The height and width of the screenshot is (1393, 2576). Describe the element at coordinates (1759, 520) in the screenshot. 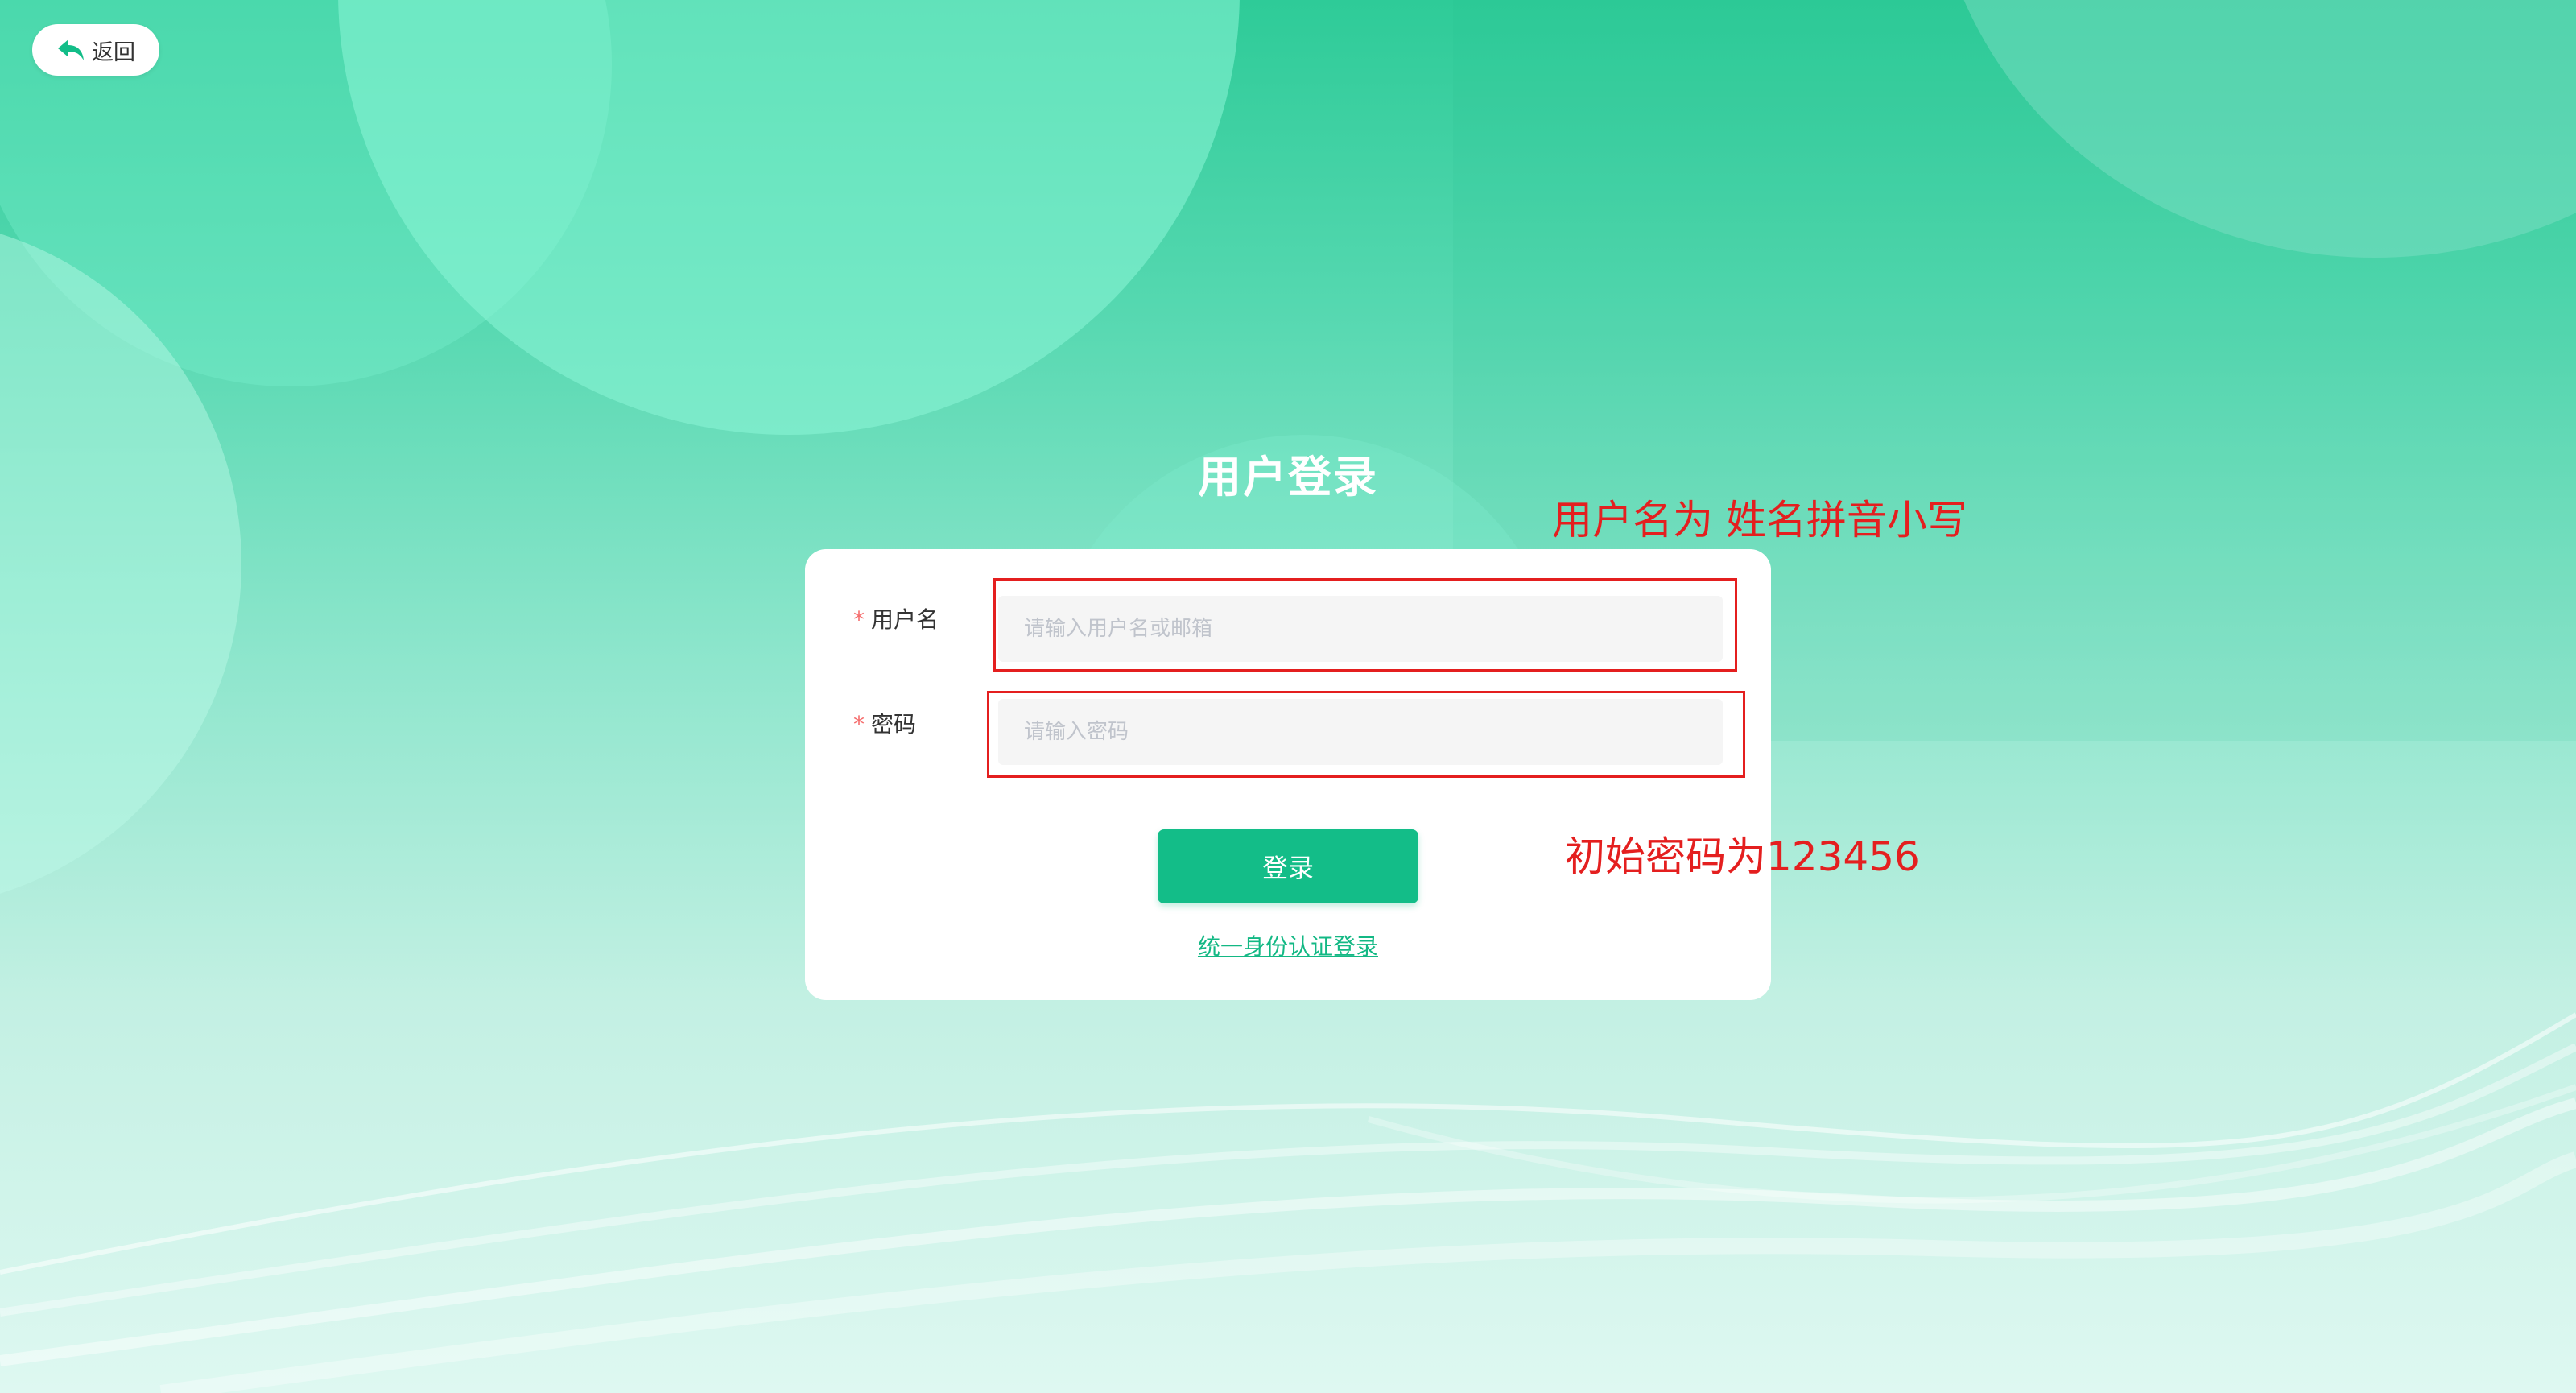

I see `username-annotation: 用户名为 姓名拼音小写` at that location.